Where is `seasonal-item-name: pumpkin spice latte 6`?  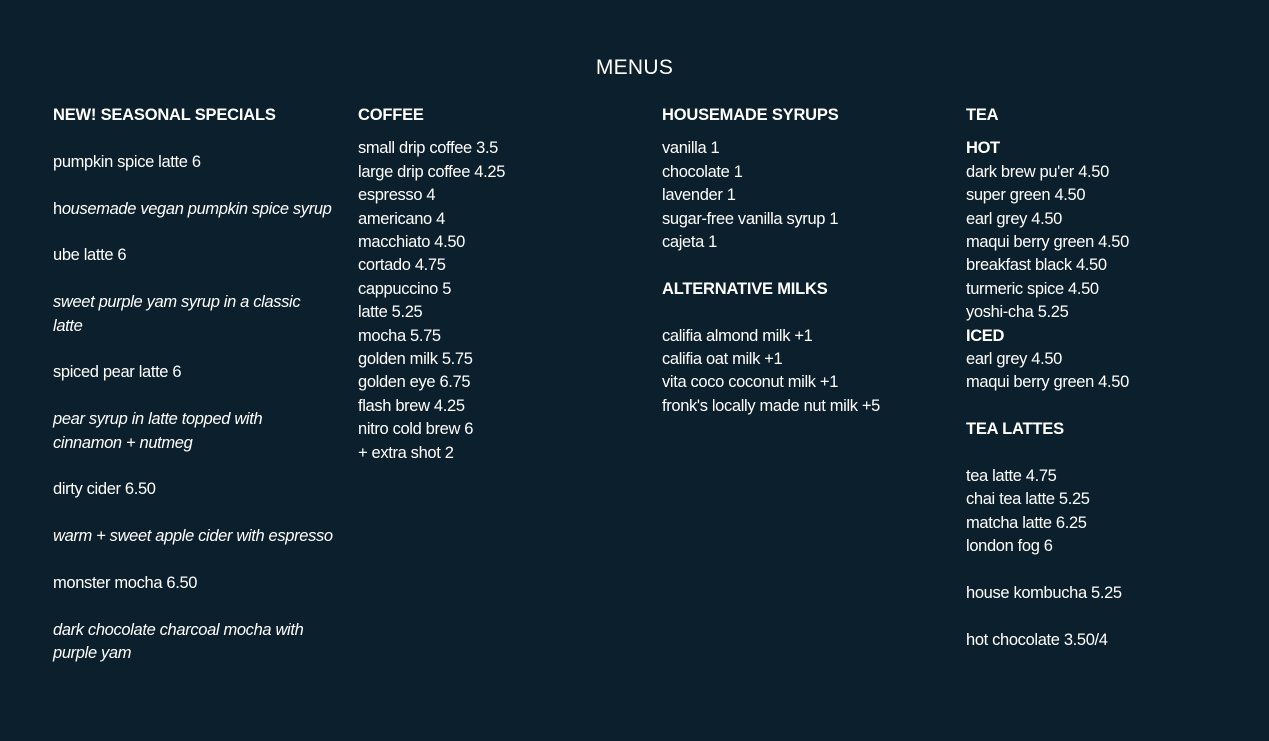
seasonal-item-name: pumpkin spice latte 6 is located at coordinates (127, 161).